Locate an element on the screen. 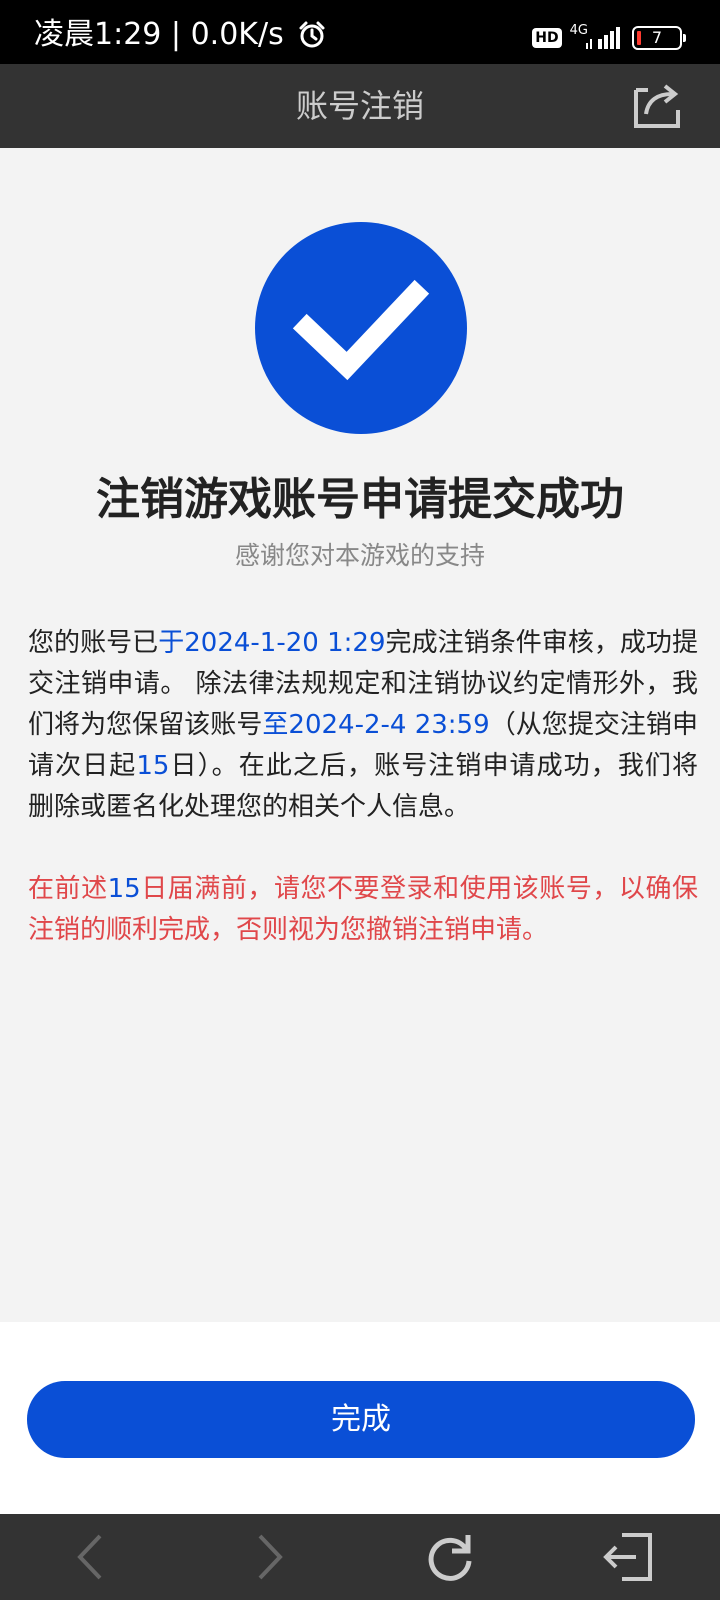 Image resolution: width=720 pixels, height=1600 pixels. network-type-label: 4G is located at coordinates (578, 30).